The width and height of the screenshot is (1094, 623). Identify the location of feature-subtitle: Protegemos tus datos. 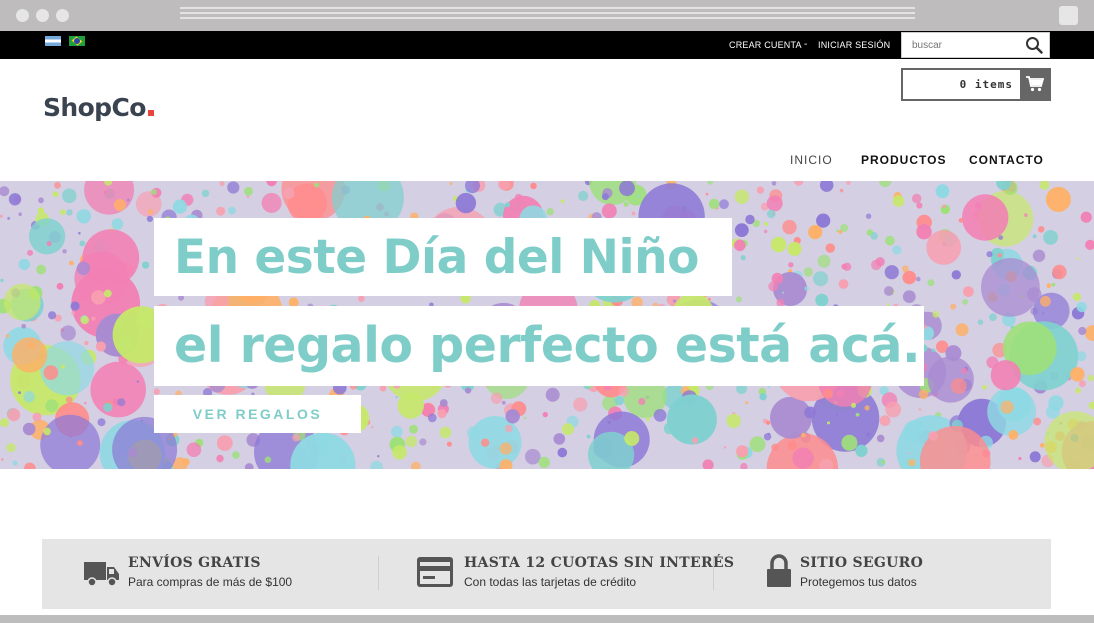
(858, 582).